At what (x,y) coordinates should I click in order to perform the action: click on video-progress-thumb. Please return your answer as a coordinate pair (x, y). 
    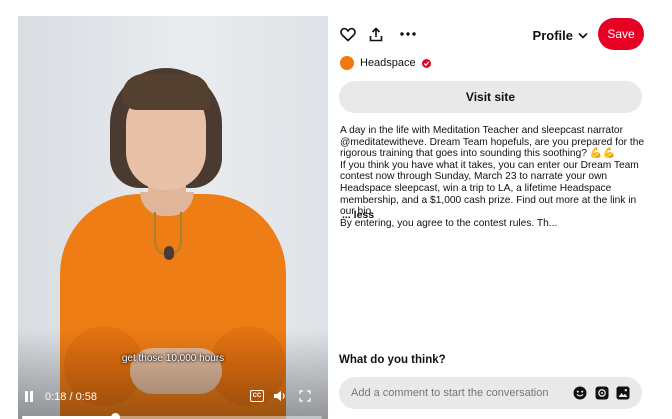
    Looking at the image, I should click on (115, 416).